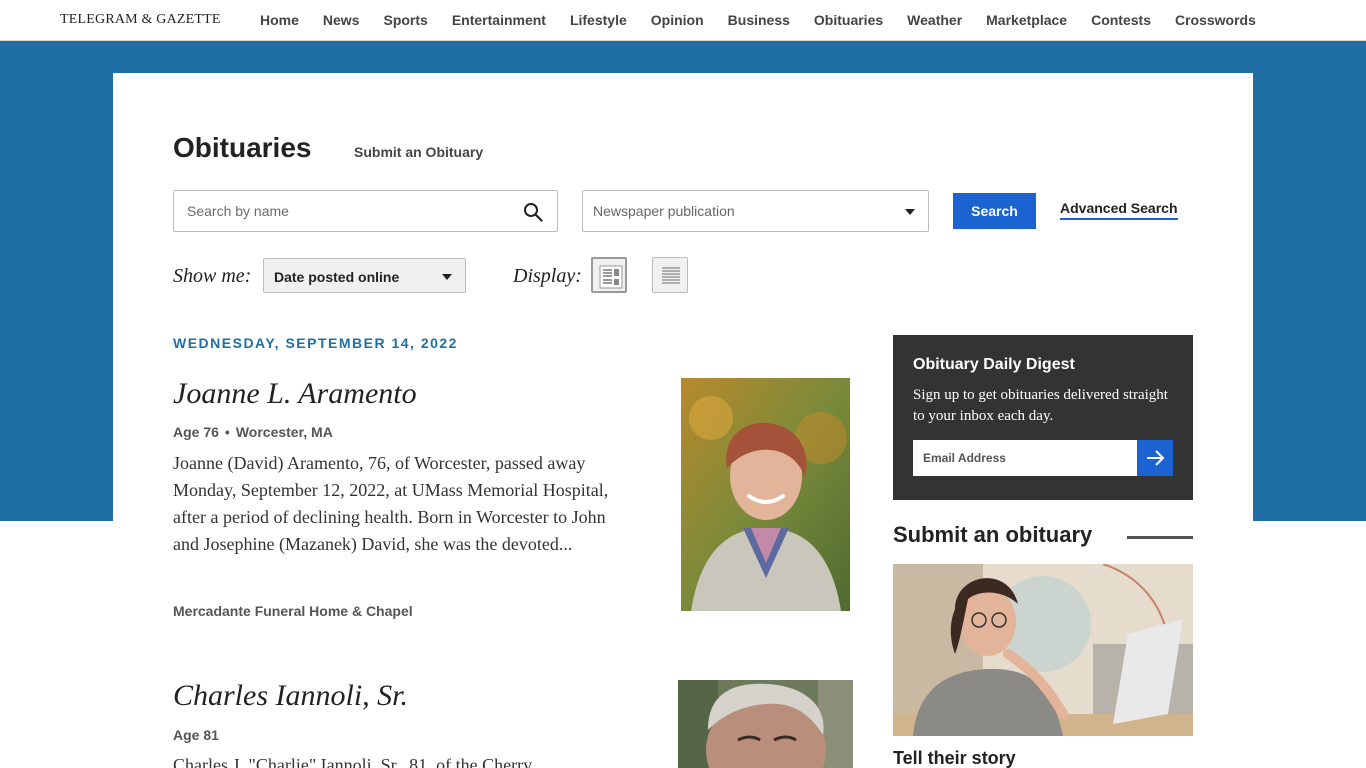 The width and height of the screenshot is (1366, 768). Describe the element at coordinates (279, 20) in the screenshot. I see `nav-item-home: Home` at that location.